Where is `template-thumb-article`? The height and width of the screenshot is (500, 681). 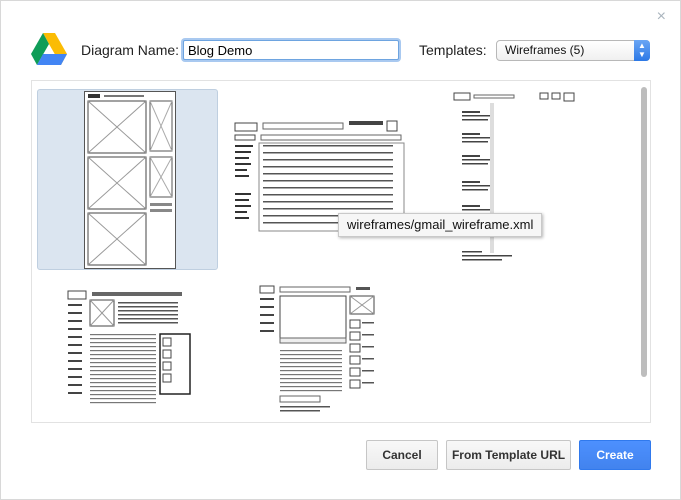 template-thumb-article is located at coordinates (129, 353).